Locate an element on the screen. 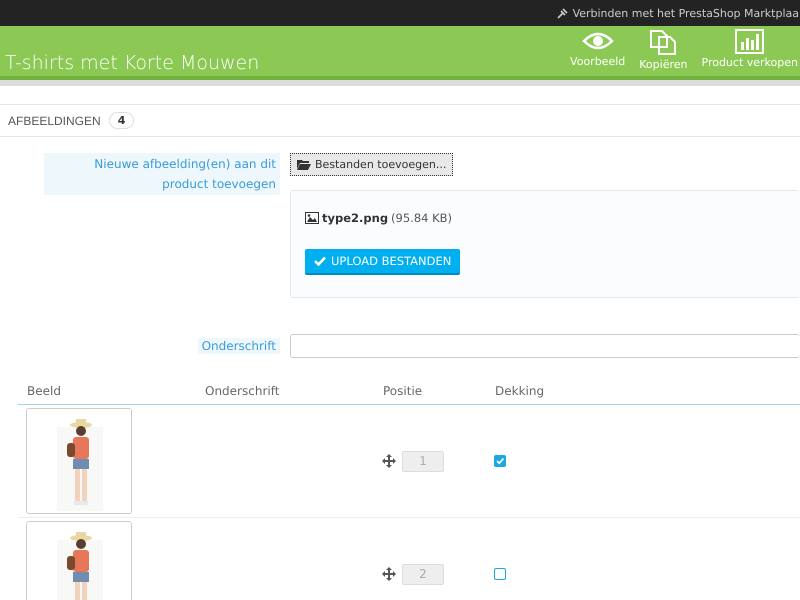  position-field: 1 is located at coordinates (423, 461).